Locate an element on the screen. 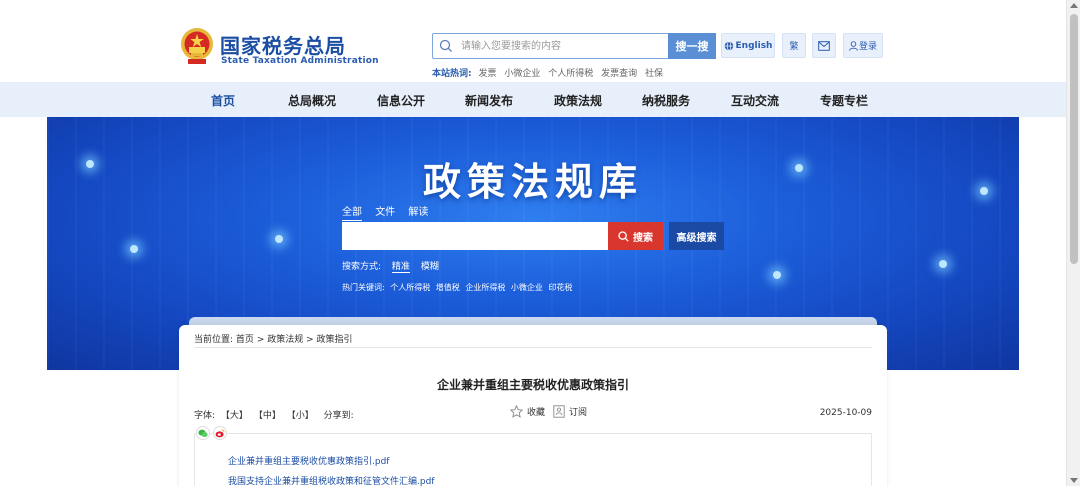 This screenshot has height=486, width=1080. hot-keyword-link: 印花税 is located at coordinates (560, 287).